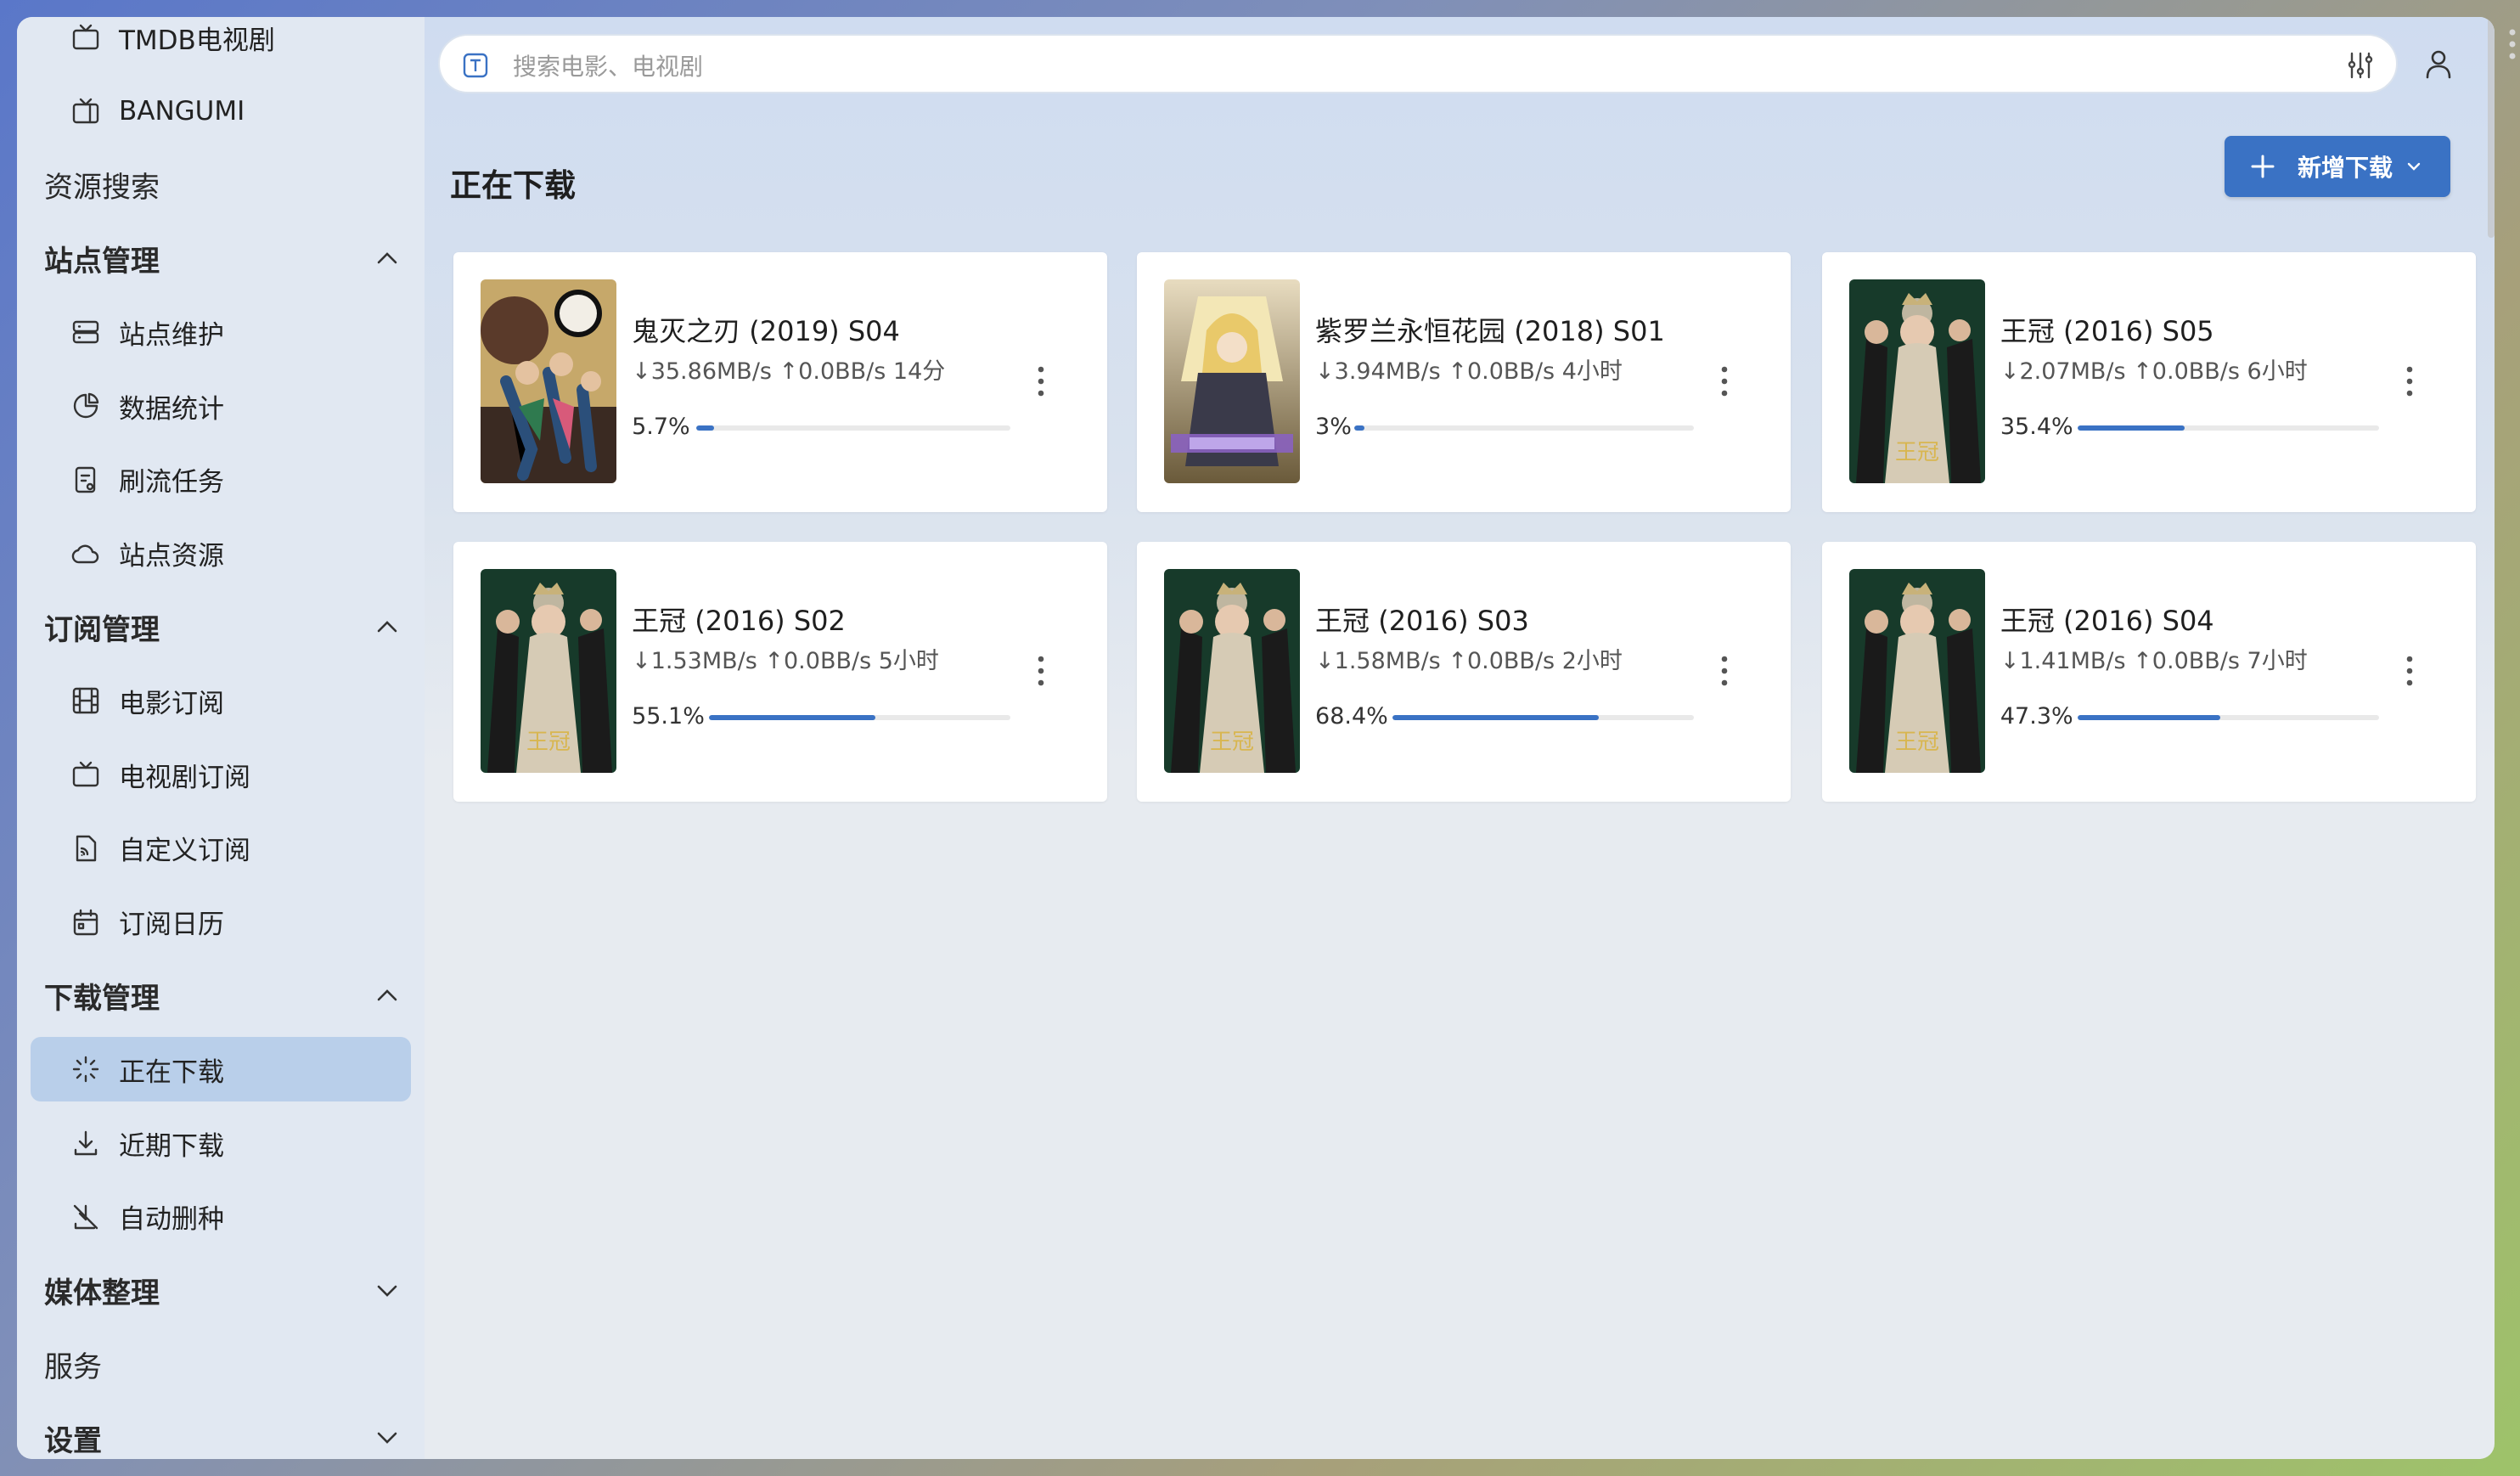 The height and width of the screenshot is (1476, 2520). What do you see at coordinates (2361, 65) in the screenshot?
I see `filter-sliders-icon` at bounding box center [2361, 65].